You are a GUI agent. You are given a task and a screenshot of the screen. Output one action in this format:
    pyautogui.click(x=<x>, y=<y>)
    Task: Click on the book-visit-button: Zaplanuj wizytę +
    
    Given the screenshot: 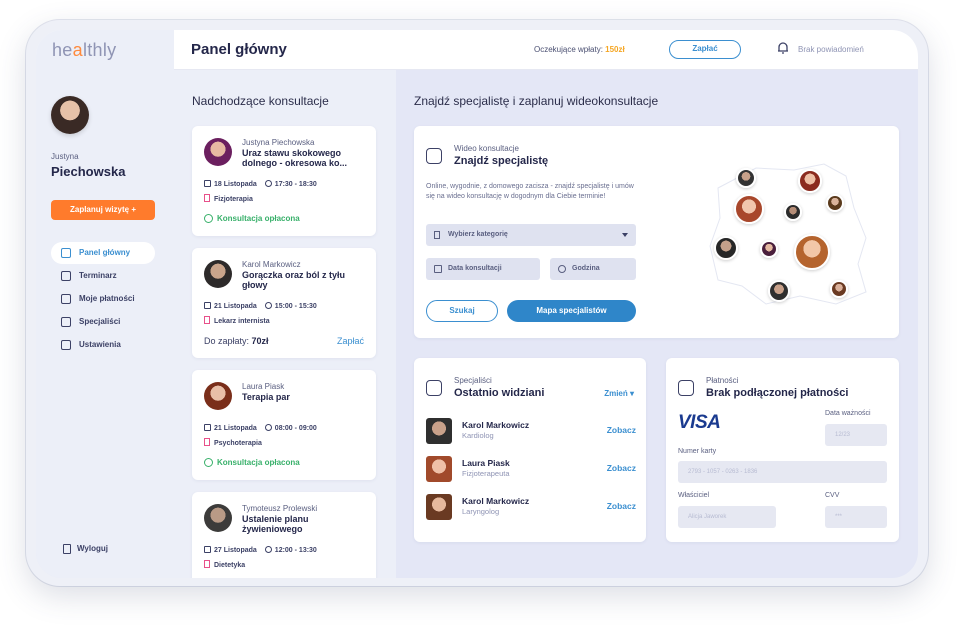 What is the action you would take?
    pyautogui.click(x=103, y=210)
    